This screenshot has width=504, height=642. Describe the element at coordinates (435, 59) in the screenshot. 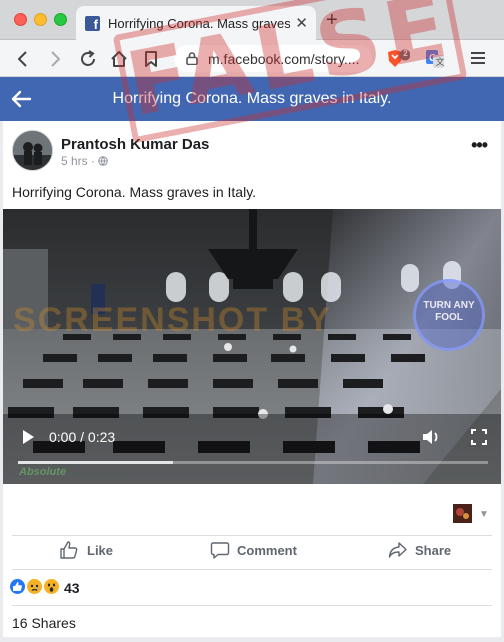

I see `translate-icon: G 文` at that location.